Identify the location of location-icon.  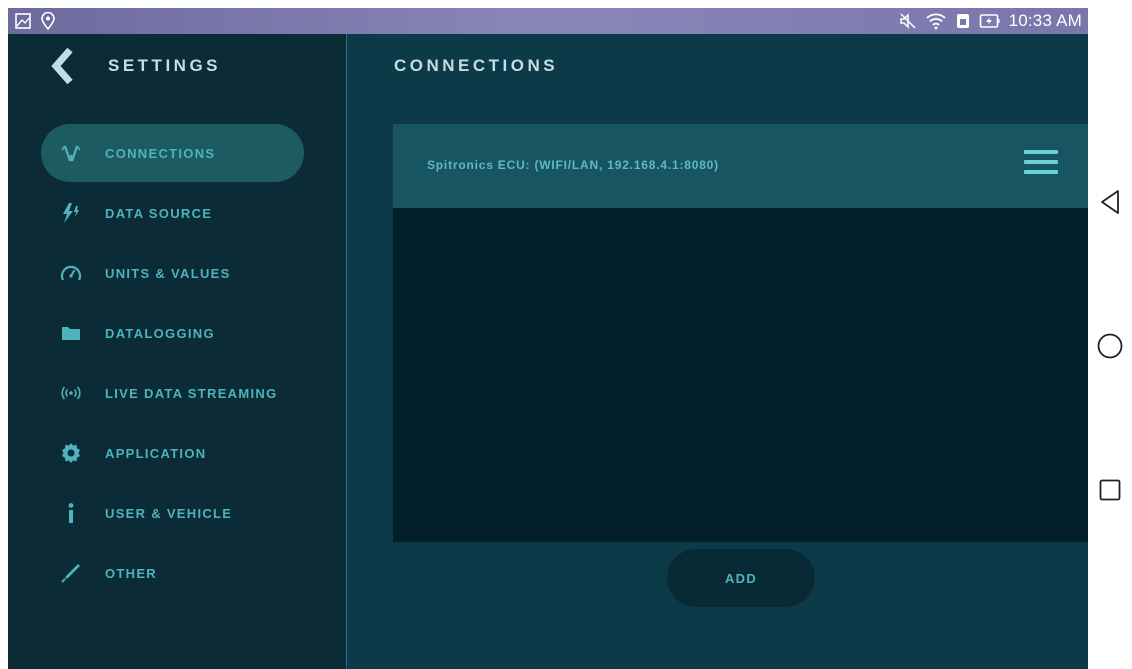
(48, 21).